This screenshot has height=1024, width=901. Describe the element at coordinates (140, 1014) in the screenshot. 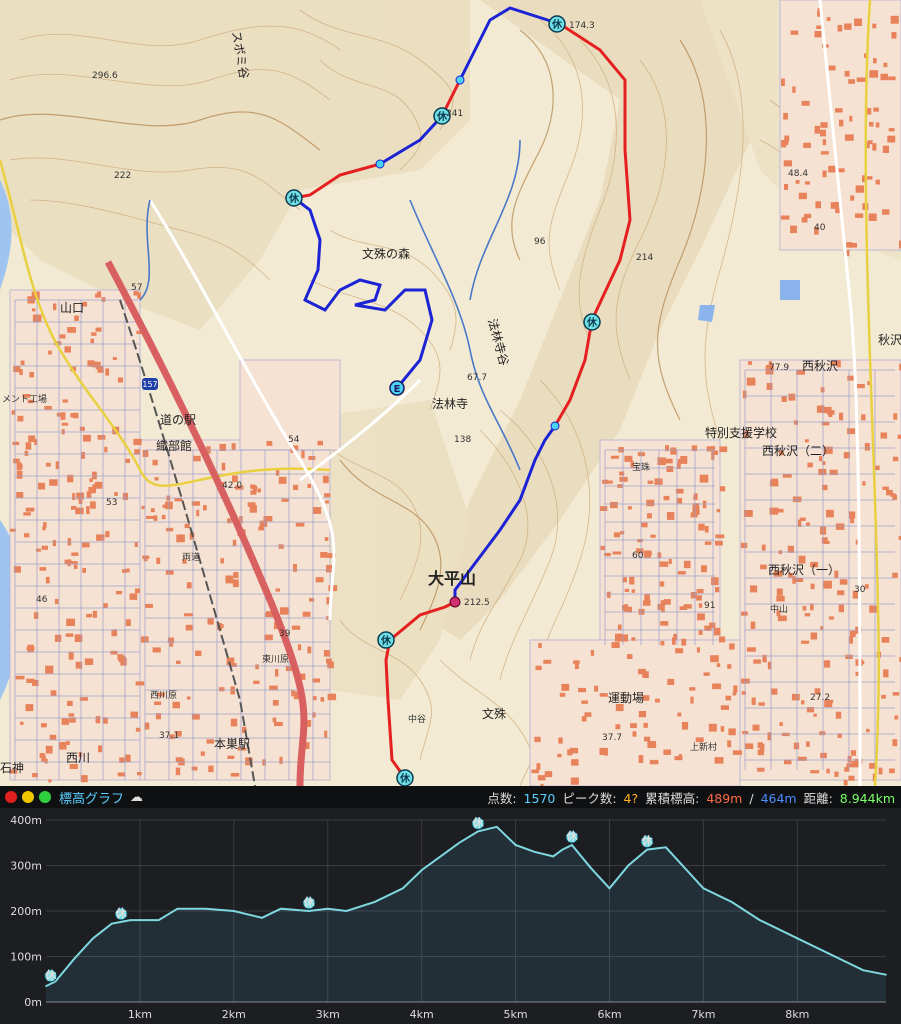

I see `x-tick-label: 1km` at that location.